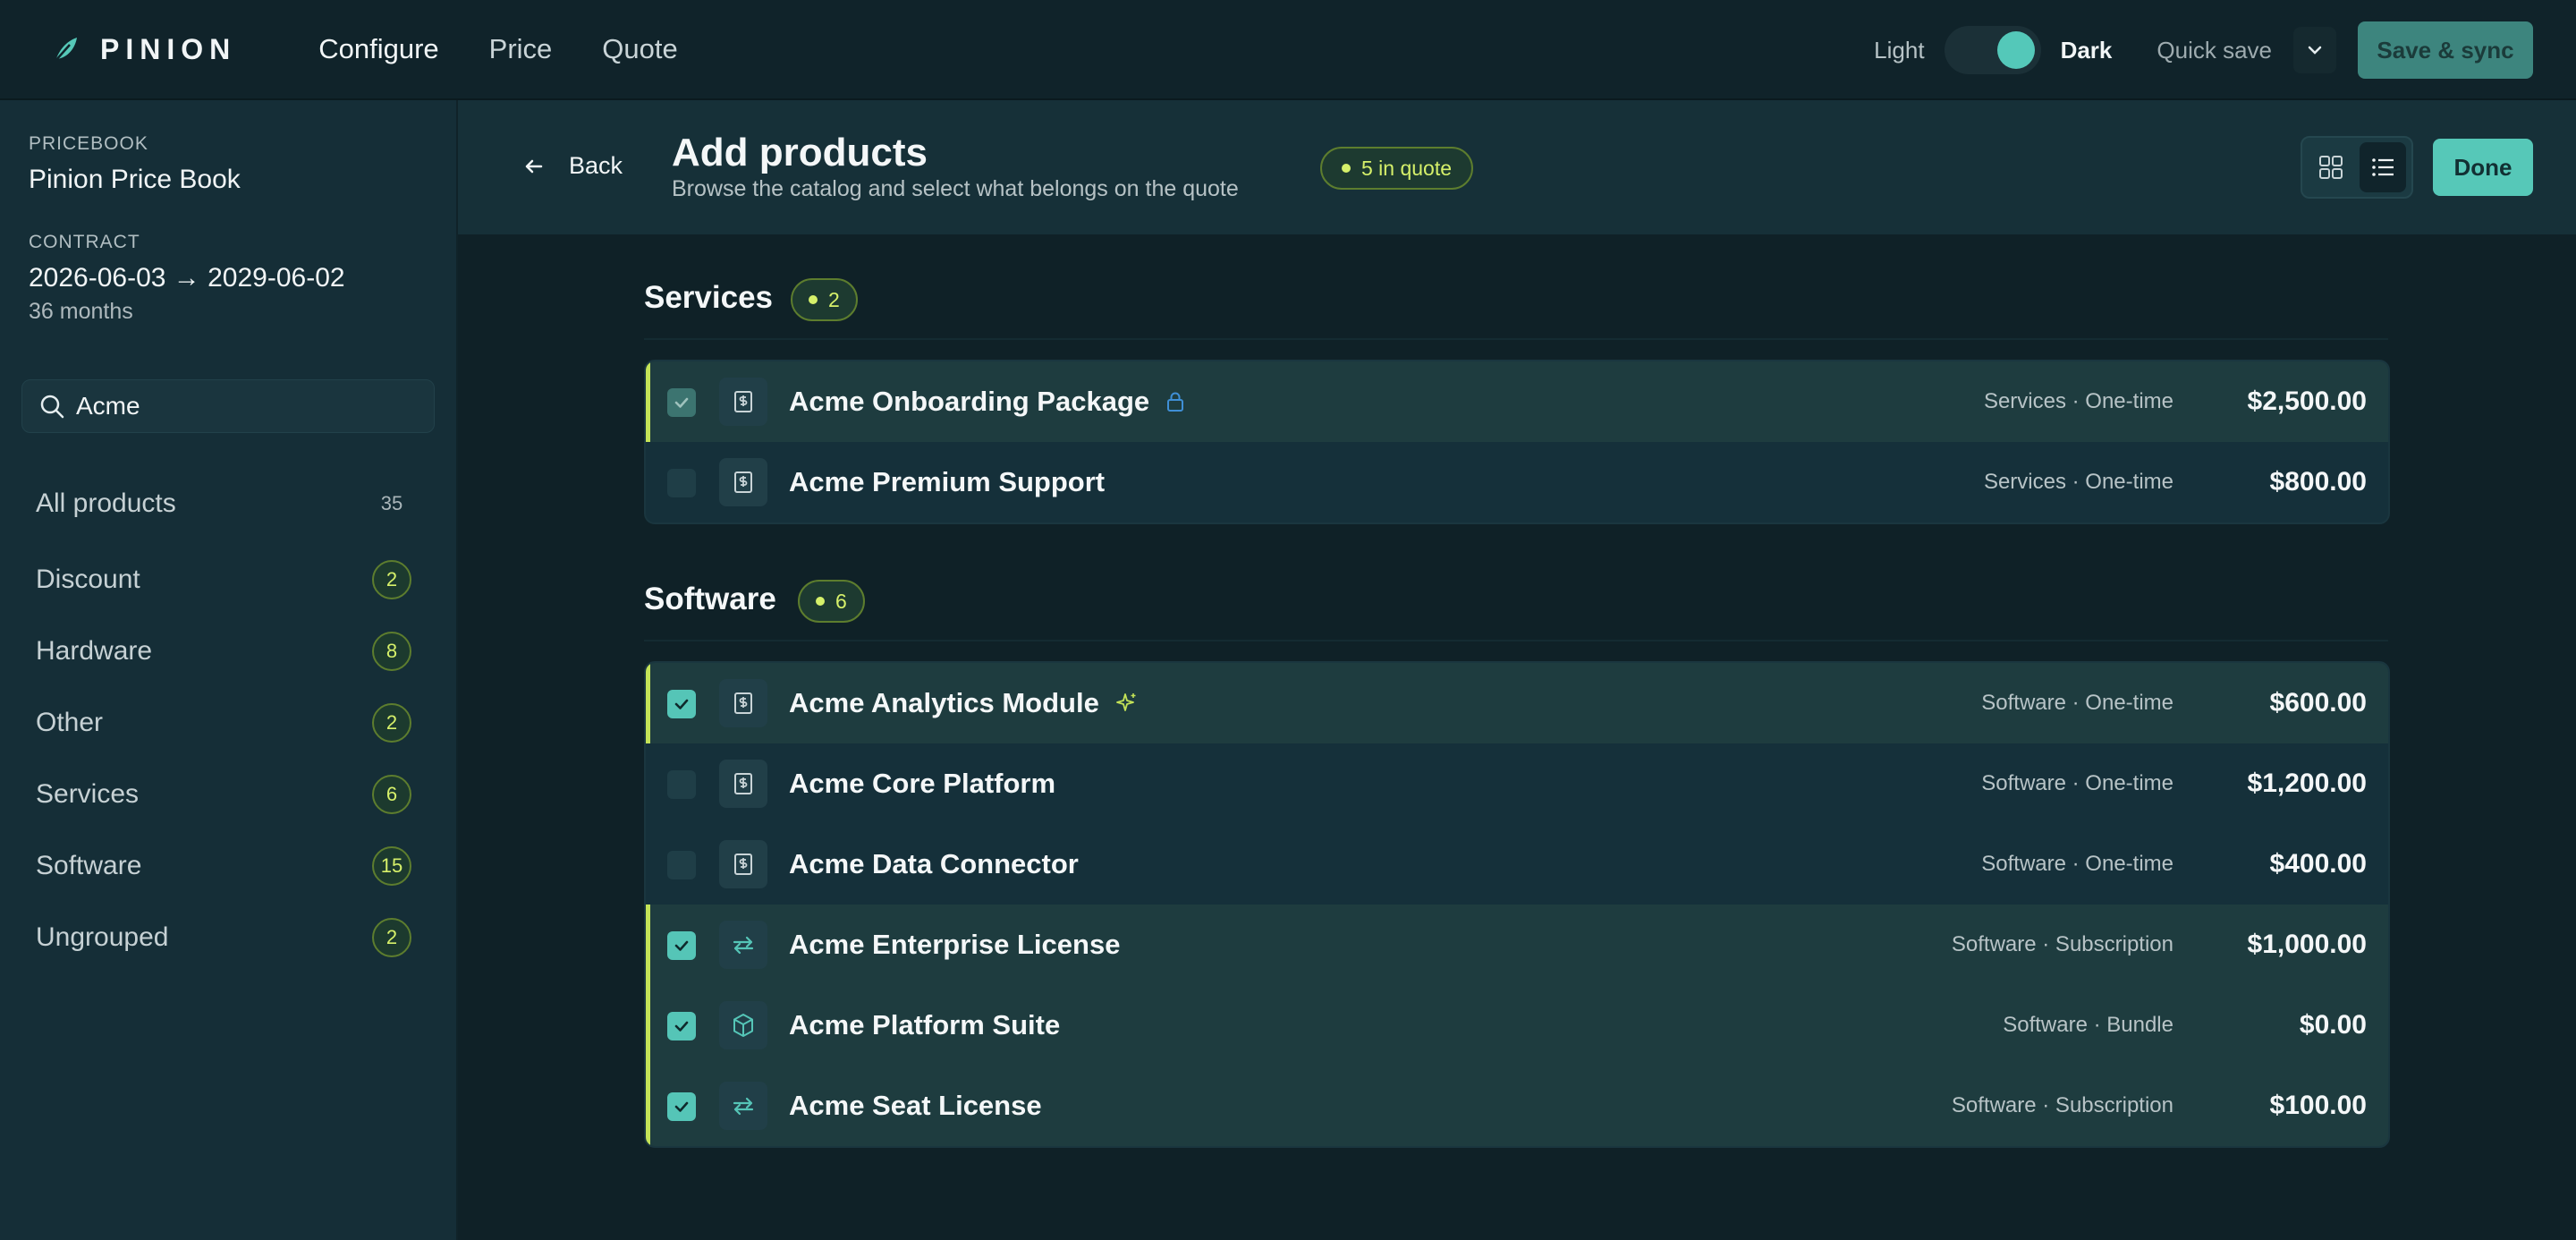 This screenshot has width=2576, height=1240. Describe the element at coordinates (824, 299) in the screenshot. I see `group-count-badge: 2` at that location.